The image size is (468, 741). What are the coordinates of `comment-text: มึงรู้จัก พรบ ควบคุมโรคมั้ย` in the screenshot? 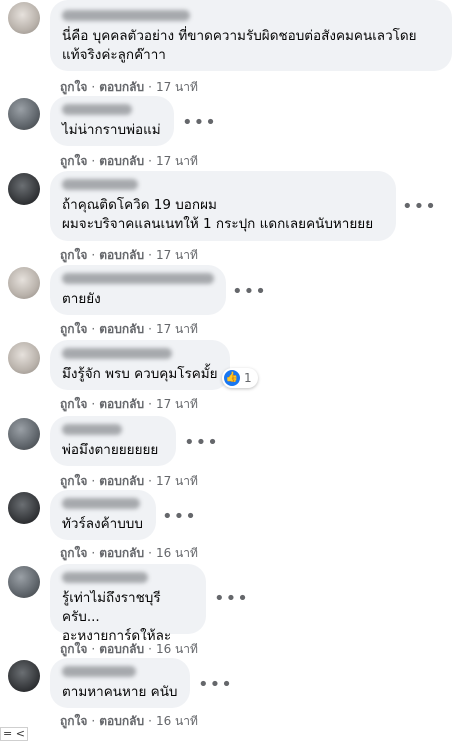 It's located at (140, 374).